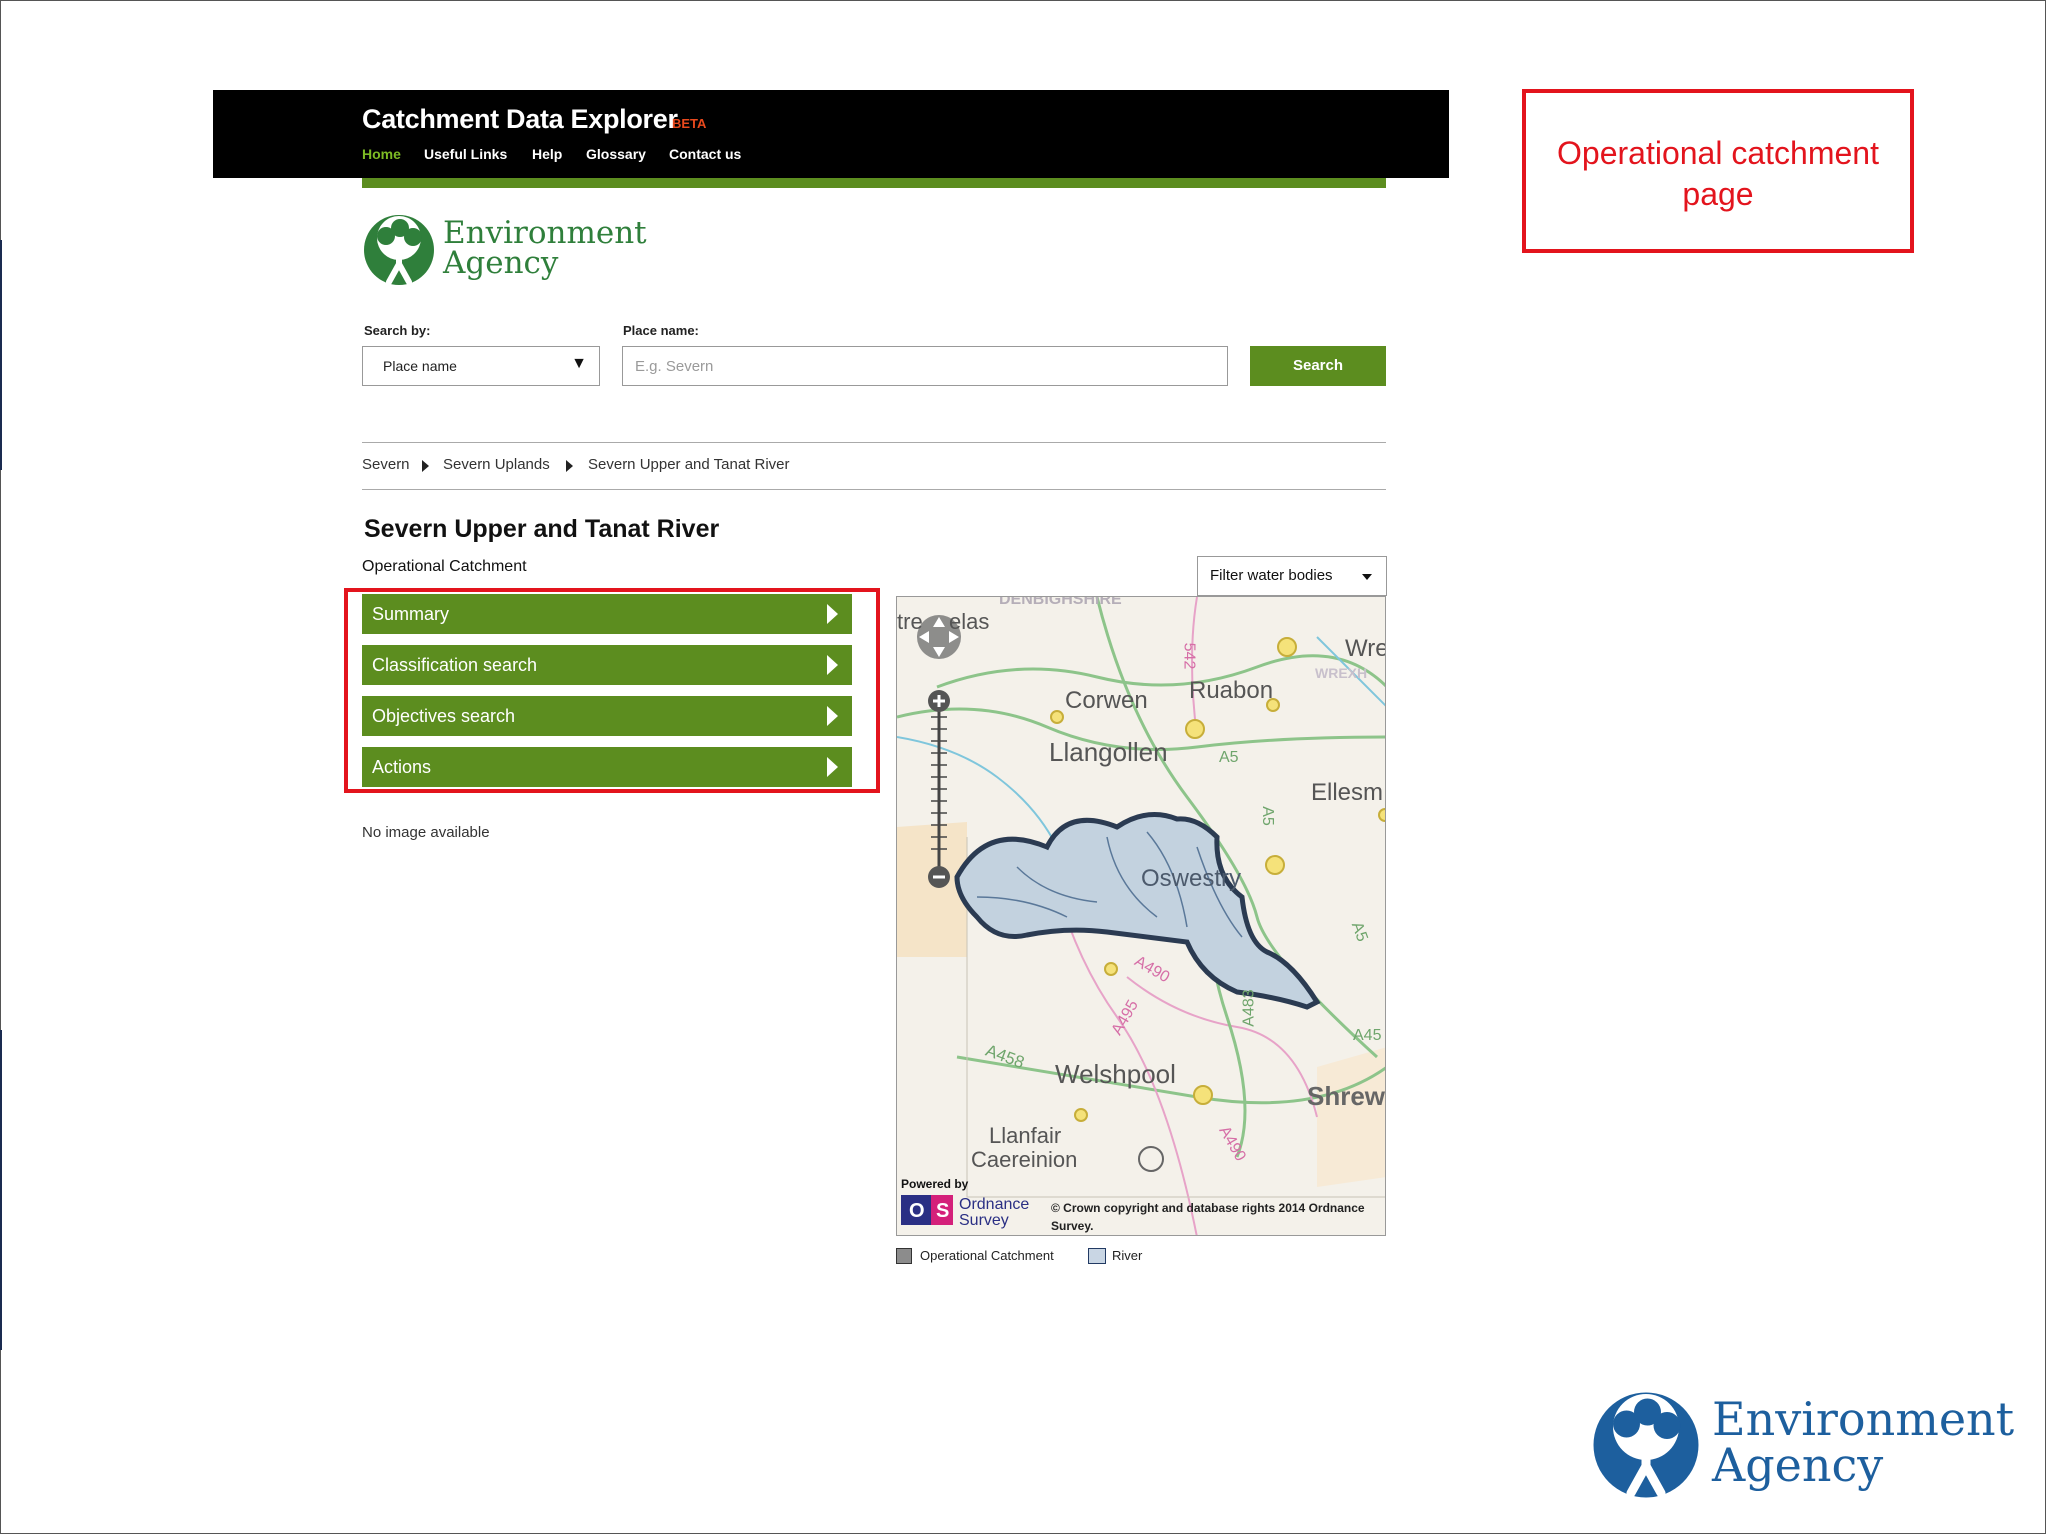  What do you see at coordinates (1025, 1135) in the screenshot?
I see `map-label: Llanfair` at bounding box center [1025, 1135].